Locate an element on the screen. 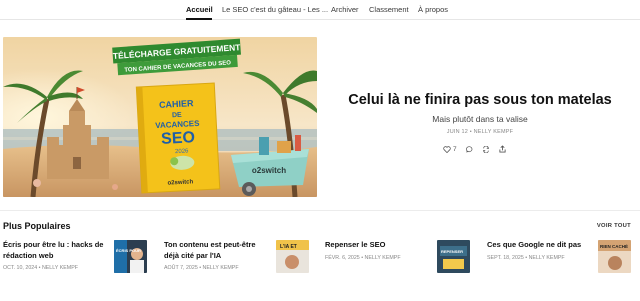 This screenshot has height=301, width=640. hero-actions: 7 is located at coordinates (474, 149).